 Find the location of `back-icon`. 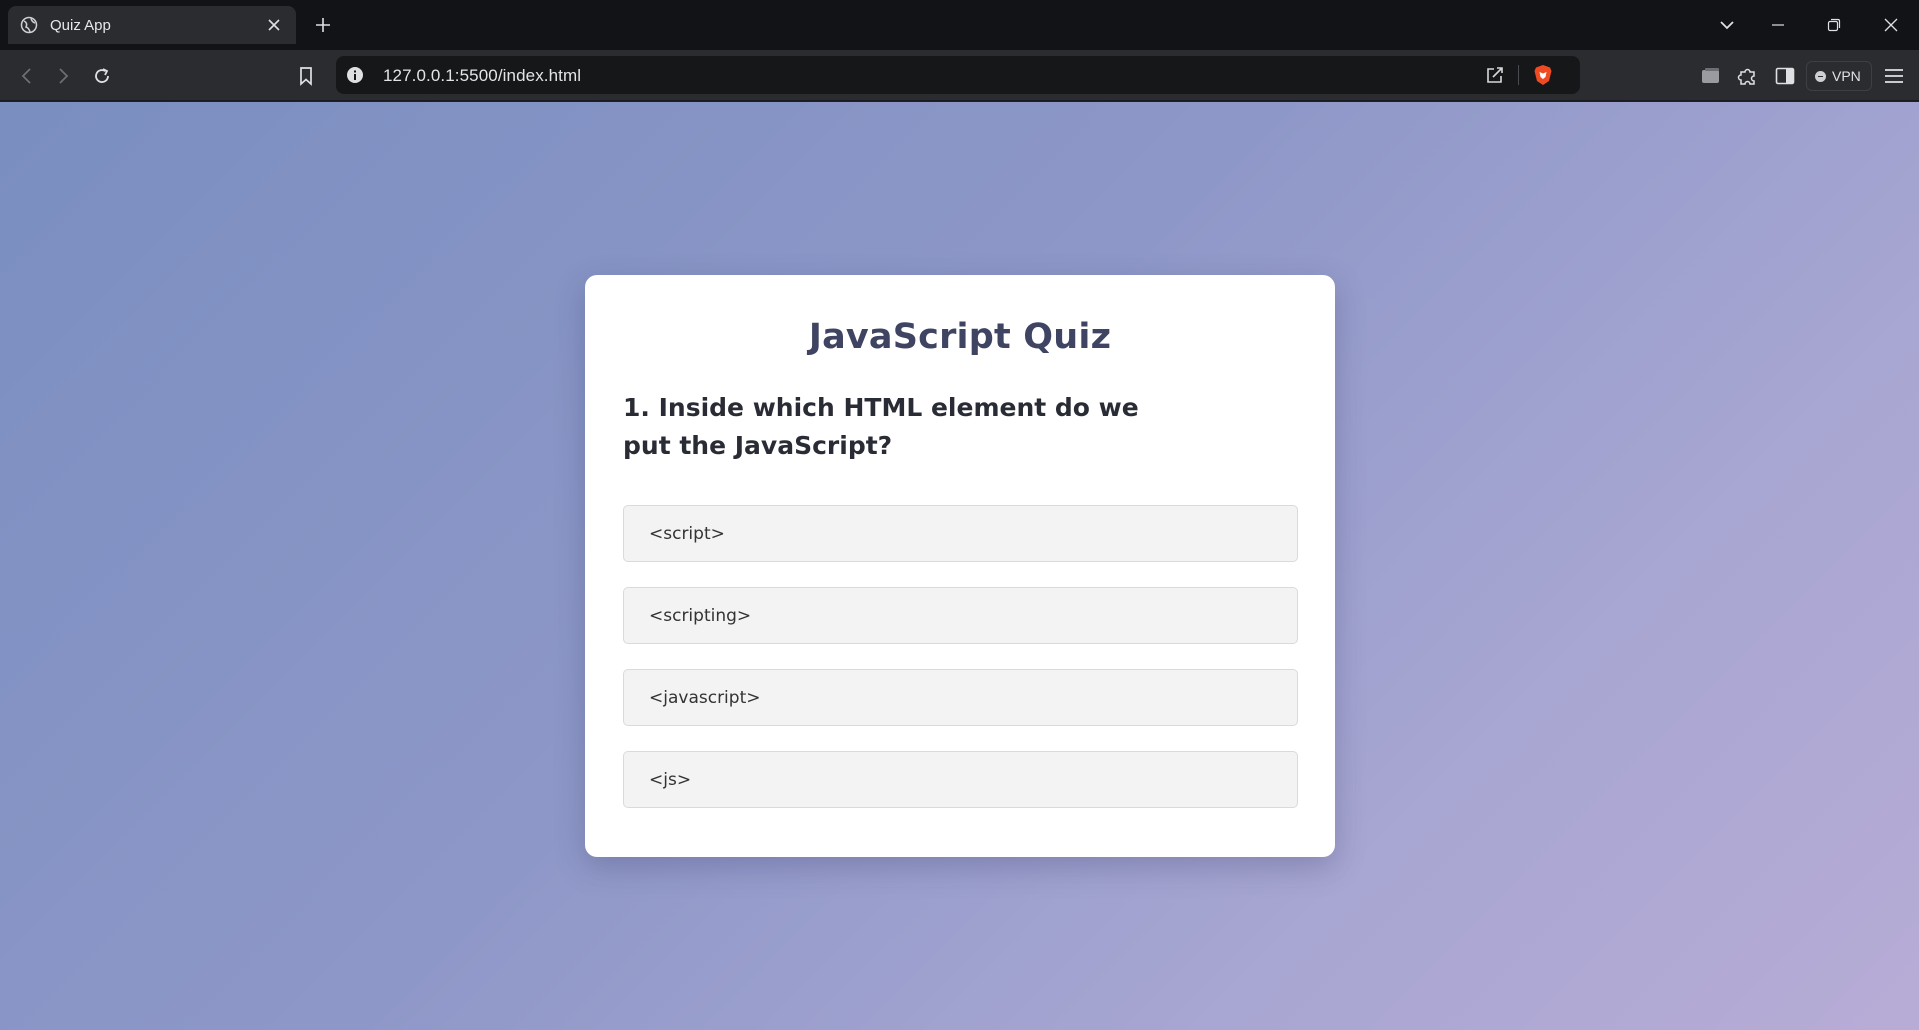

back-icon is located at coordinates (27, 76).